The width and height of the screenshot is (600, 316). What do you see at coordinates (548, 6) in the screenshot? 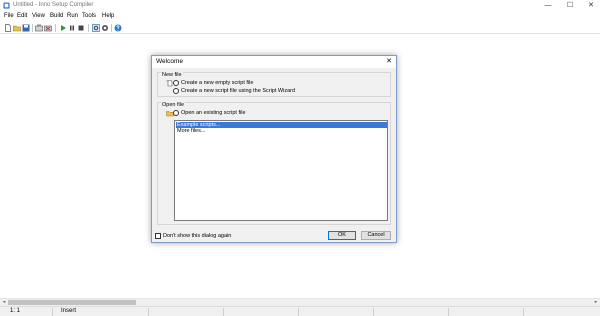
I see `minimize-button: —` at bounding box center [548, 6].